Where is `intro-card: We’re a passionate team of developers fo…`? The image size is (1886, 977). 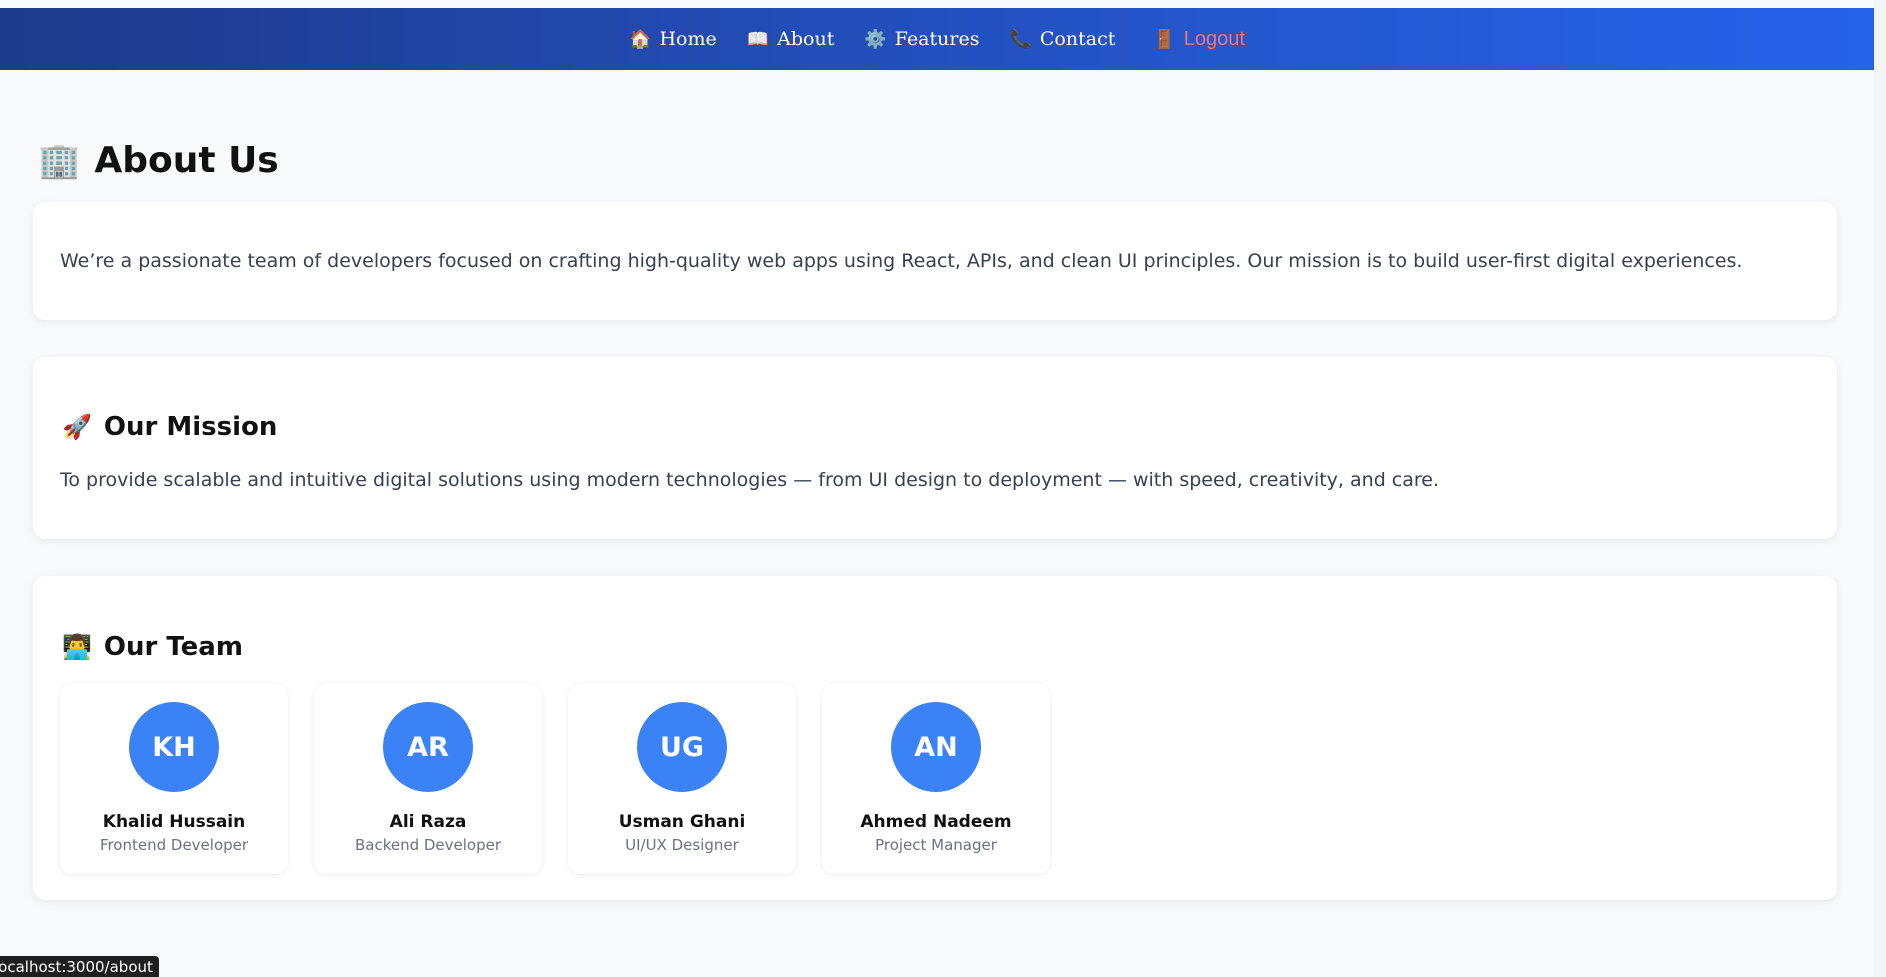 intro-card: We’re a passionate team of developers fo… is located at coordinates (935, 261).